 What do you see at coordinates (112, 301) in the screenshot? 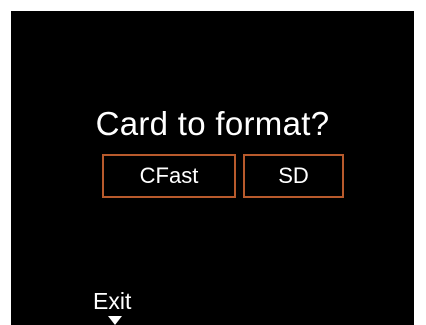
I see `exit-label: Exit` at bounding box center [112, 301].